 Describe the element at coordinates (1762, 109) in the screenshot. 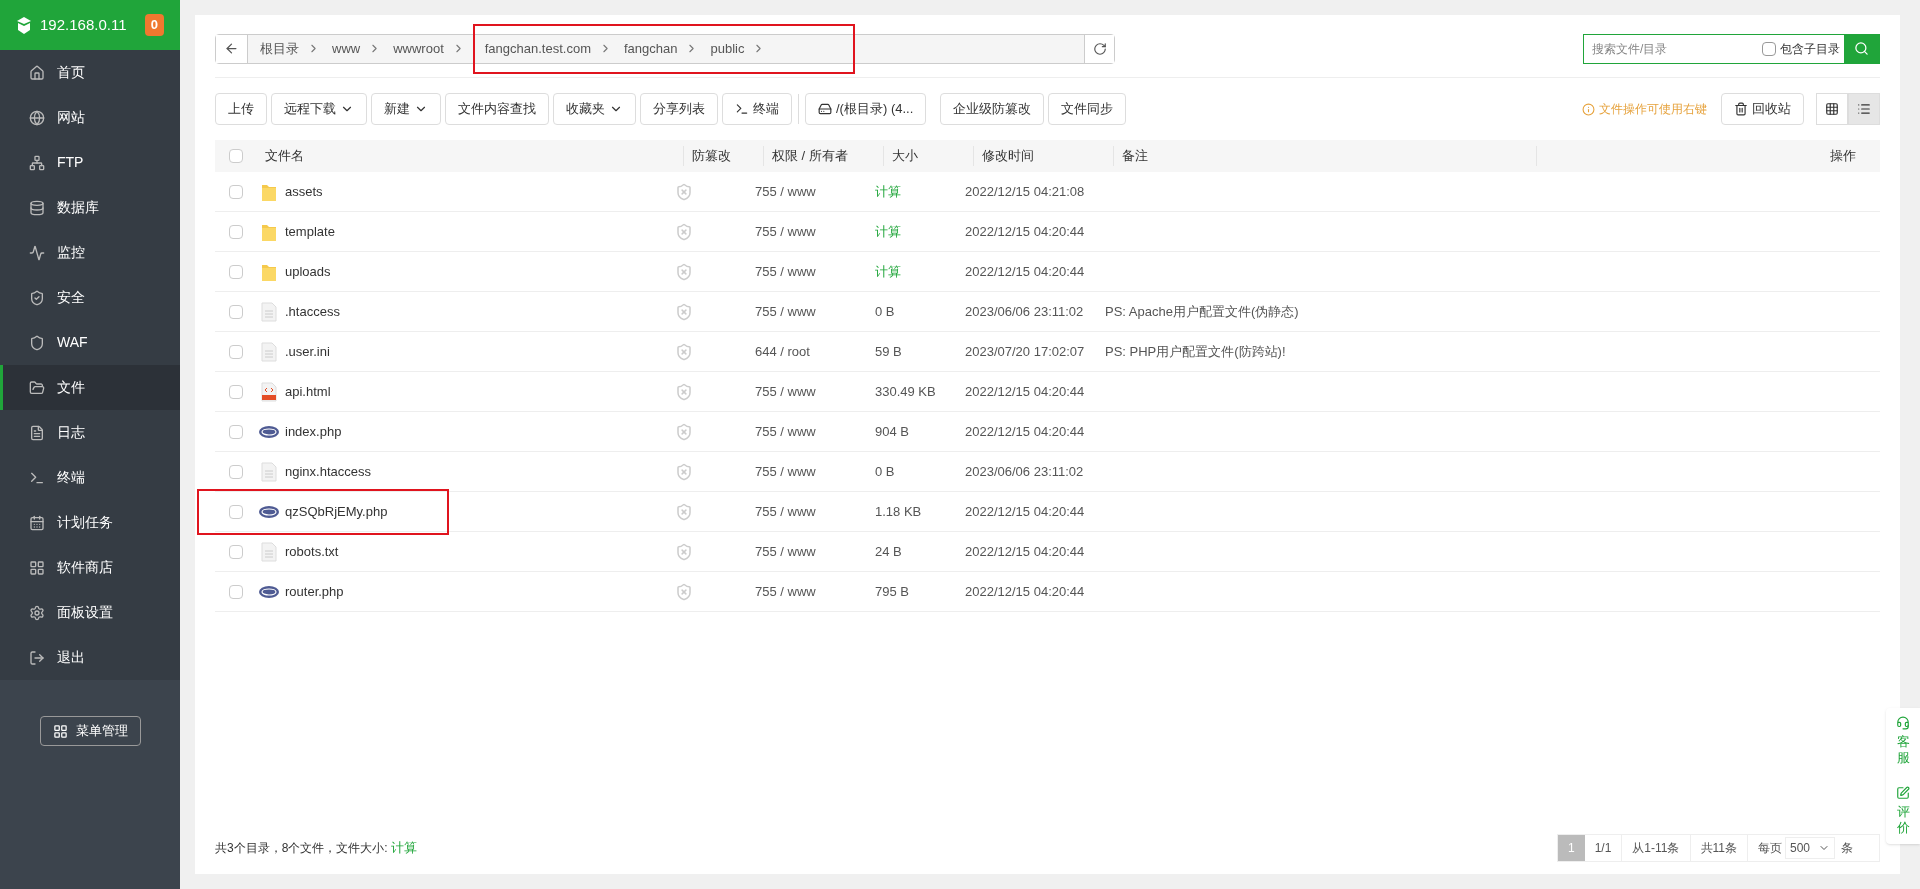

I see `recycle-bin-button: 回收站` at that location.